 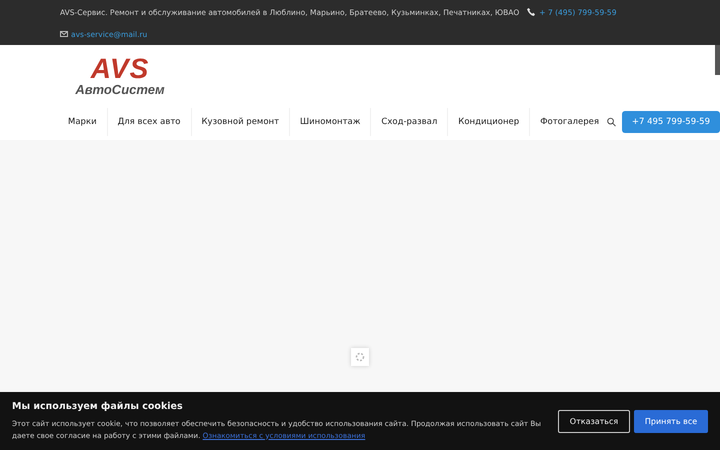 I want to click on nav-item: Сход-развал, so click(x=409, y=122).